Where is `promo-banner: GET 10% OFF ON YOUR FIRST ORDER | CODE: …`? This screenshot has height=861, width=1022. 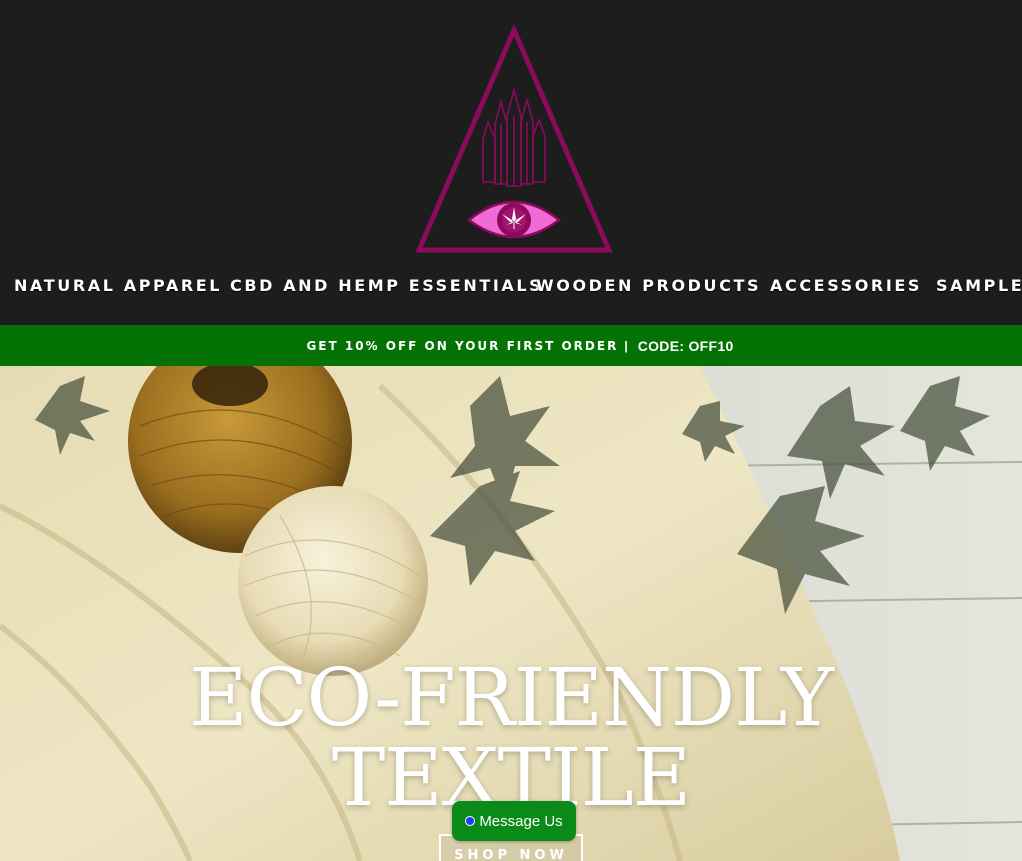
promo-banner: GET 10% OFF ON YOUR FIRST ORDER | CODE: … is located at coordinates (511, 345).